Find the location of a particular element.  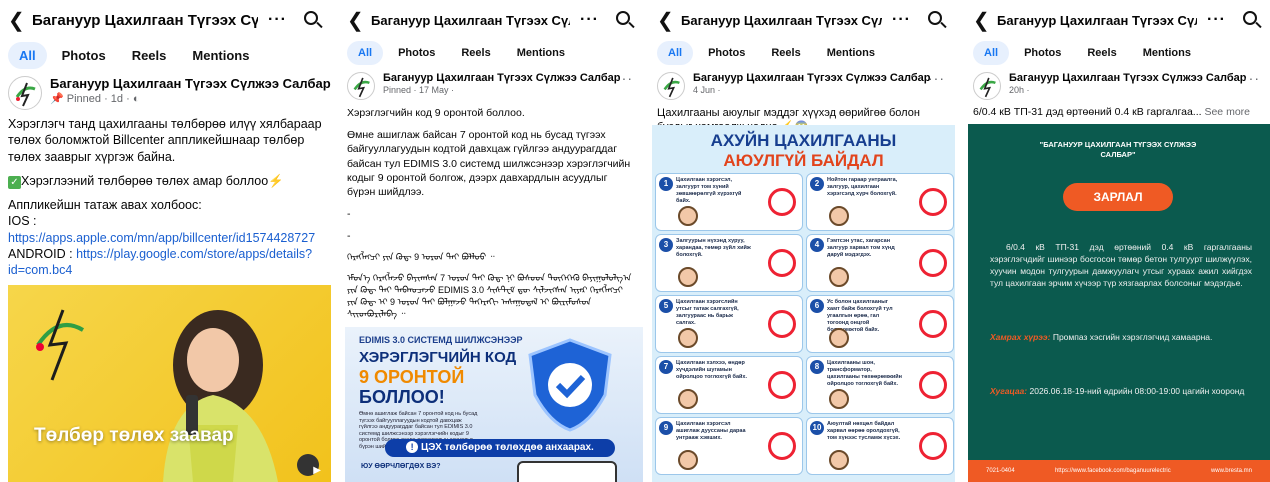

image-headline: 9 ОРОНТОЙ is located at coordinates (412, 377).